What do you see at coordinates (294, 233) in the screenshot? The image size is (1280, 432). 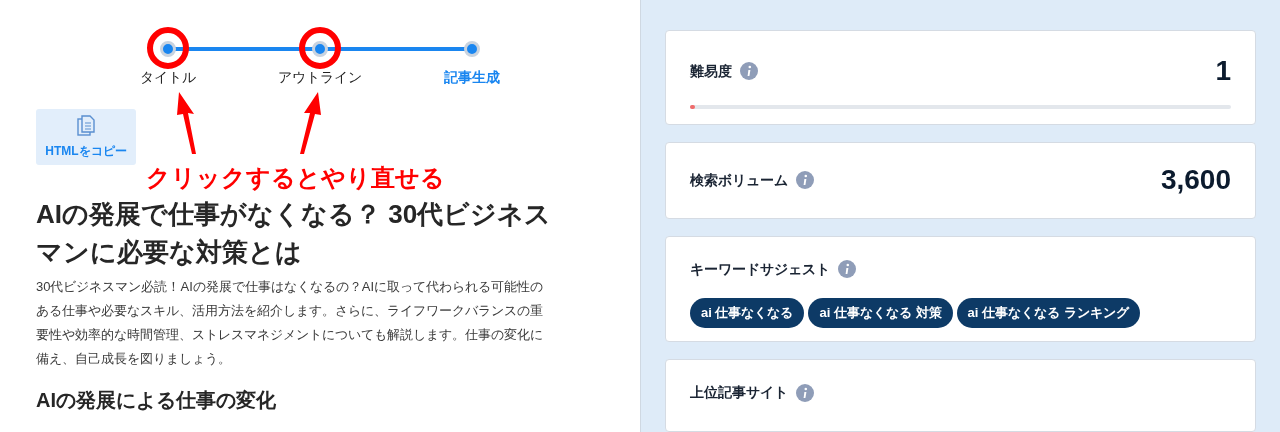 I see `article-title: AIの発展で仕事がなくなる？ 30代ビジネスマンに必要な対策とは` at bounding box center [294, 233].